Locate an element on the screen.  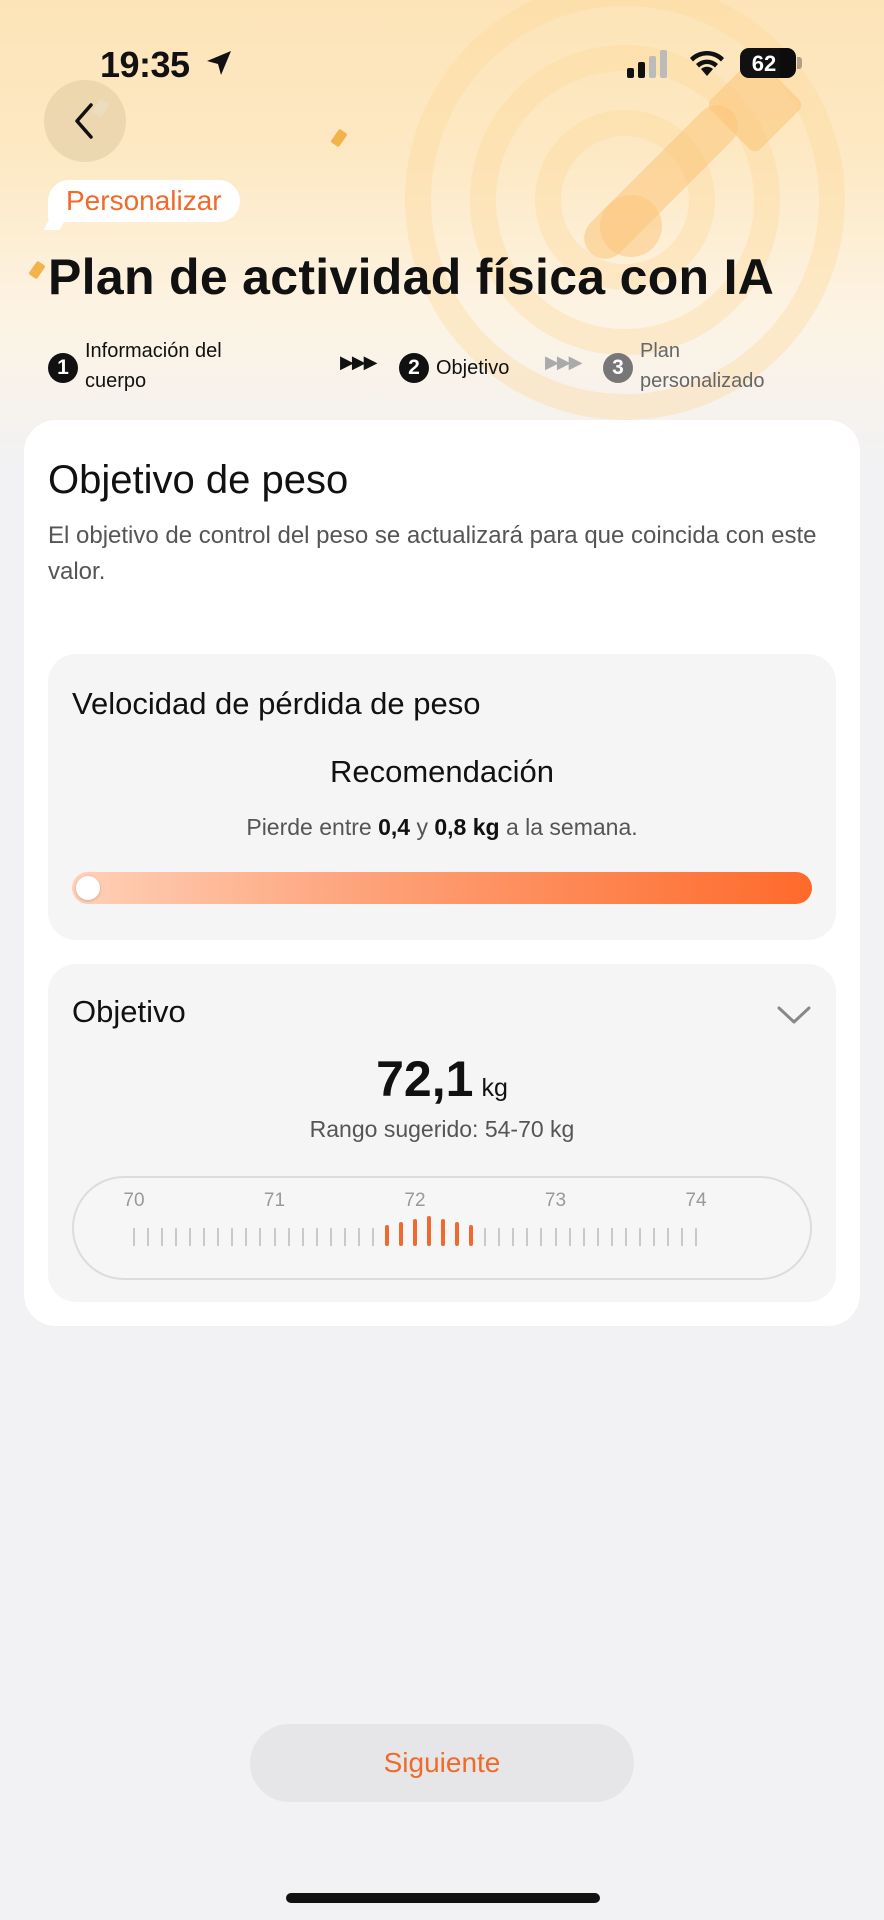
ruler-label: 70 is located at coordinates (134, 1200).